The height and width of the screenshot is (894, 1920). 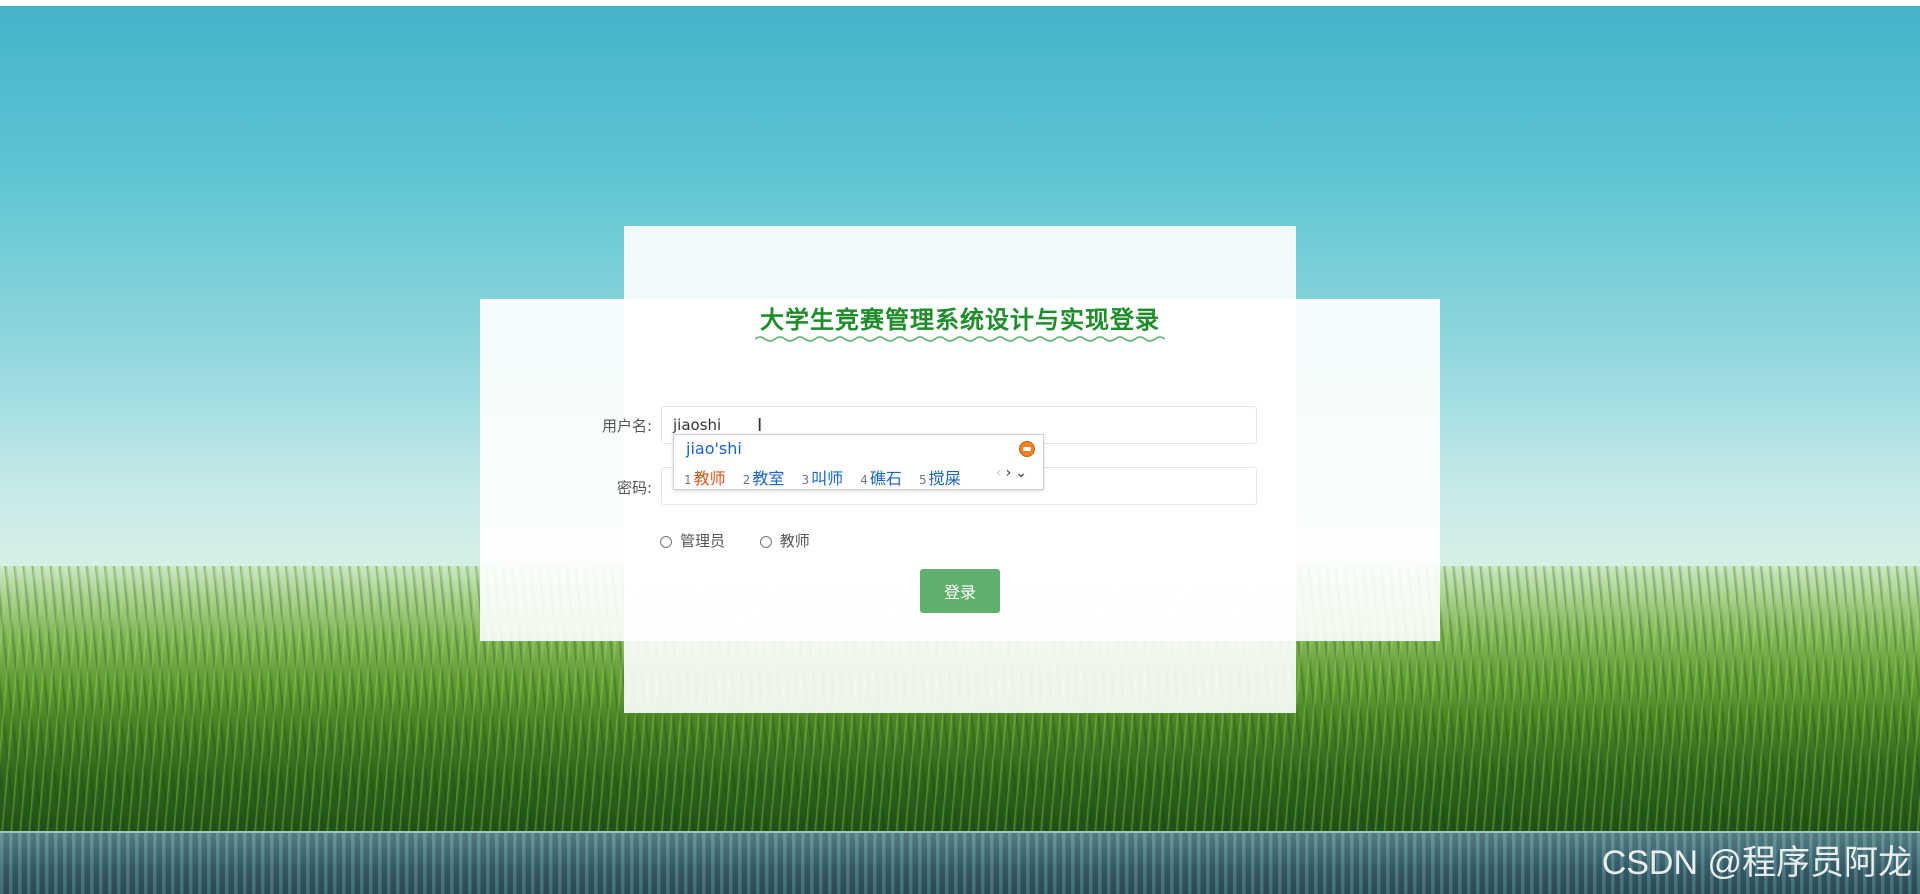 What do you see at coordinates (1756, 863) in the screenshot?
I see `watermark: CSDN @程序员阿龙` at bounding box center [1756, 863].